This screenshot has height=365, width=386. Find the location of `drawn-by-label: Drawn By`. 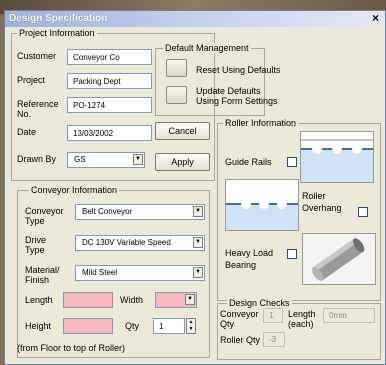

drawn-by-label: Drawn By is located at coordinates (37, 159).